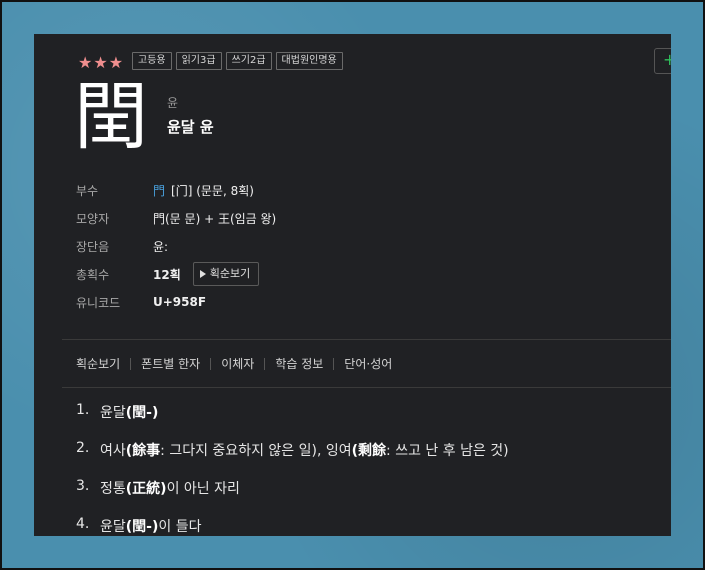 The height and width of the screenshot is (570, 705). I want to click on hanja-reading: 윤, so click(173, 103).